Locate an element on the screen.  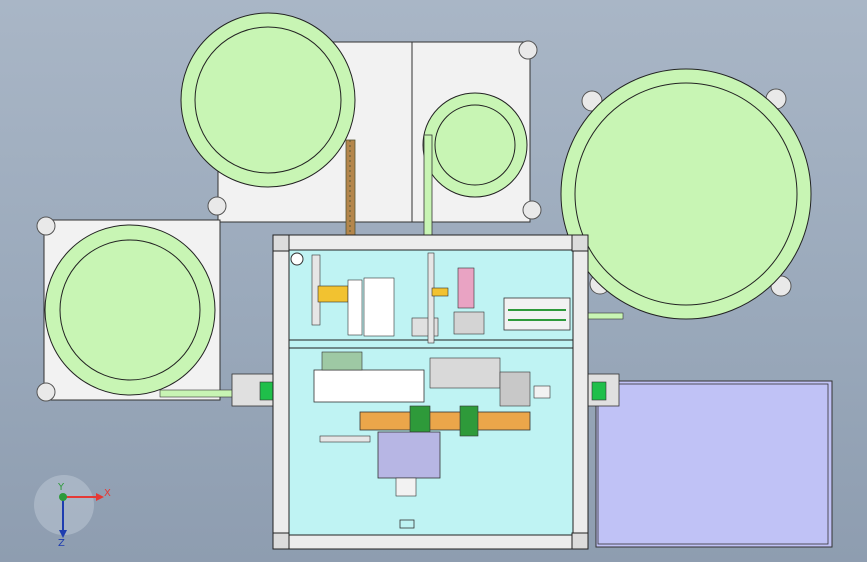
small-reel-top-center is located at coordinates (475, 145).